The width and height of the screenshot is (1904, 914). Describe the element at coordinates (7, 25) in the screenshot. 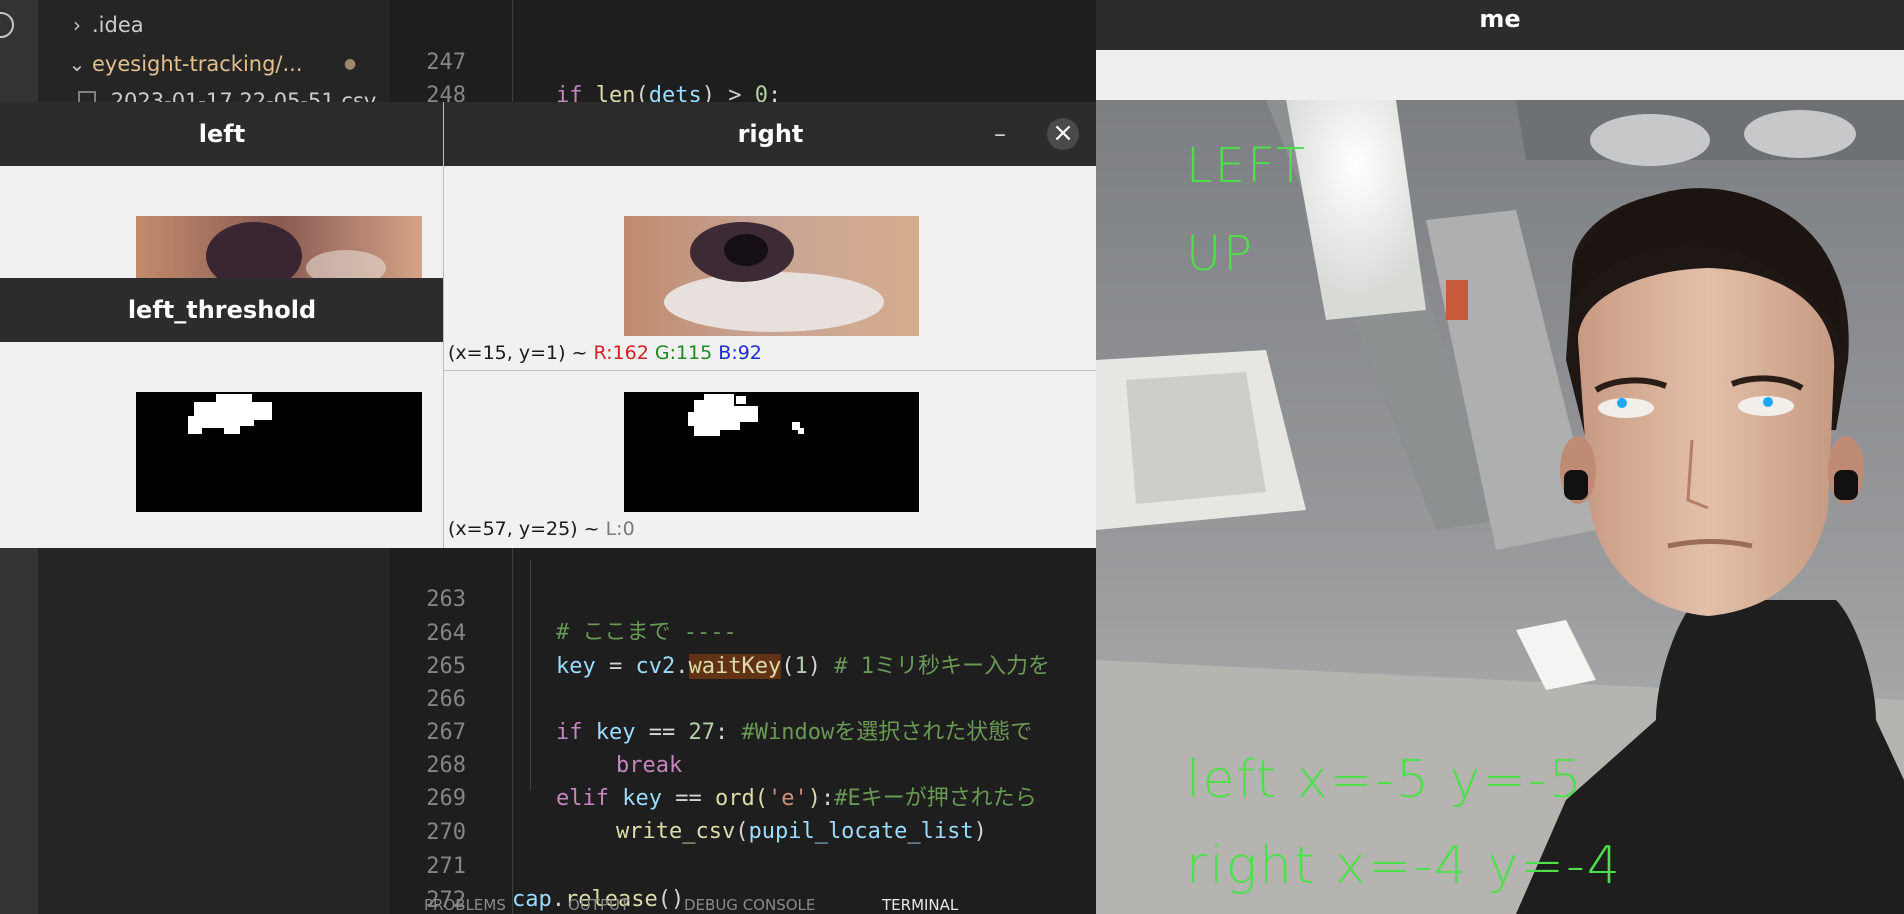

I see `account-icon` at that location.